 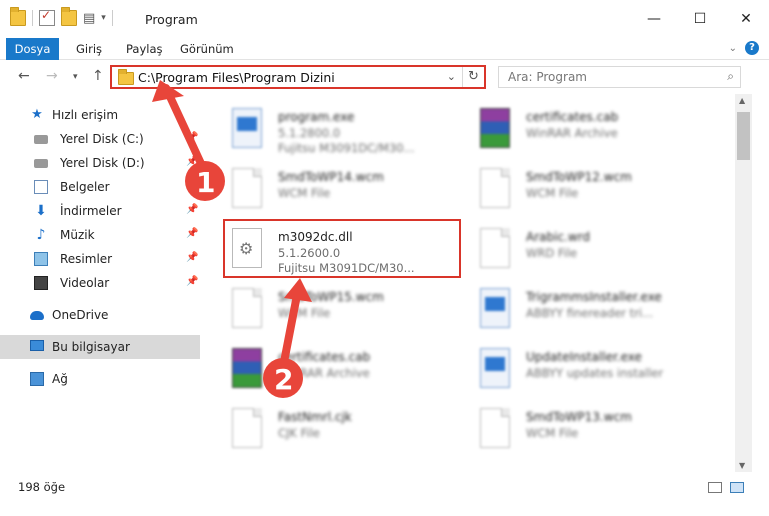 I want to click on expand-ribbon-icon: ⌄, so click(x=733, y=48).